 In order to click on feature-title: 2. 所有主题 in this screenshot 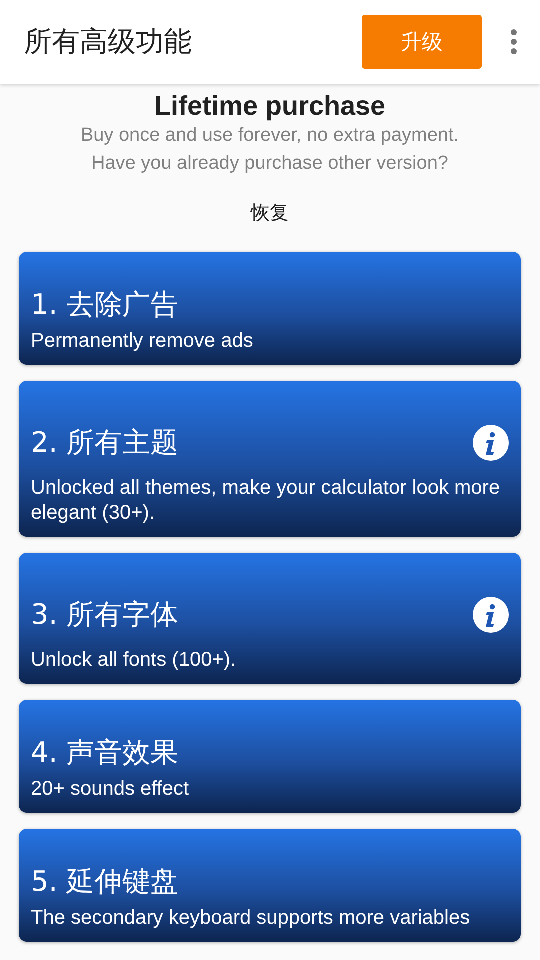, I will do `click(105, 443)`.